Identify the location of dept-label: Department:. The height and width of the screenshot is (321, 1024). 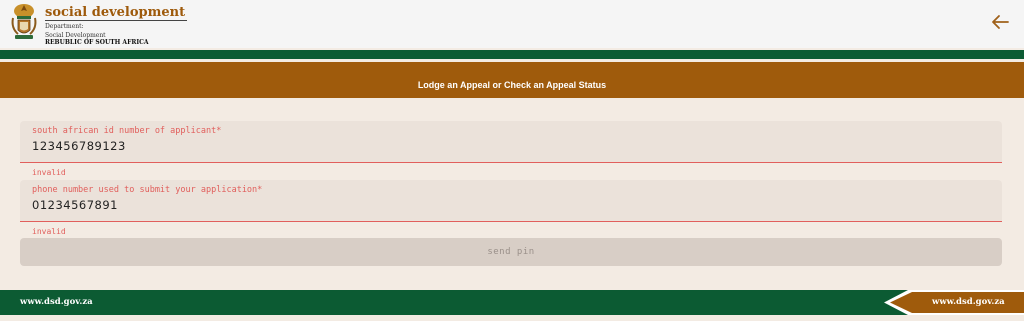
(64, 26).